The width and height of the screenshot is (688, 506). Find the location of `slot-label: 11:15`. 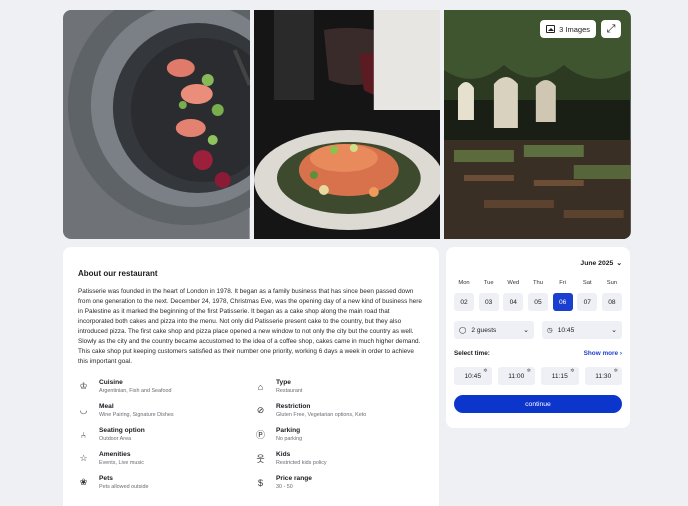

slot-label: 11:15 is located at coordinates (559, 376).